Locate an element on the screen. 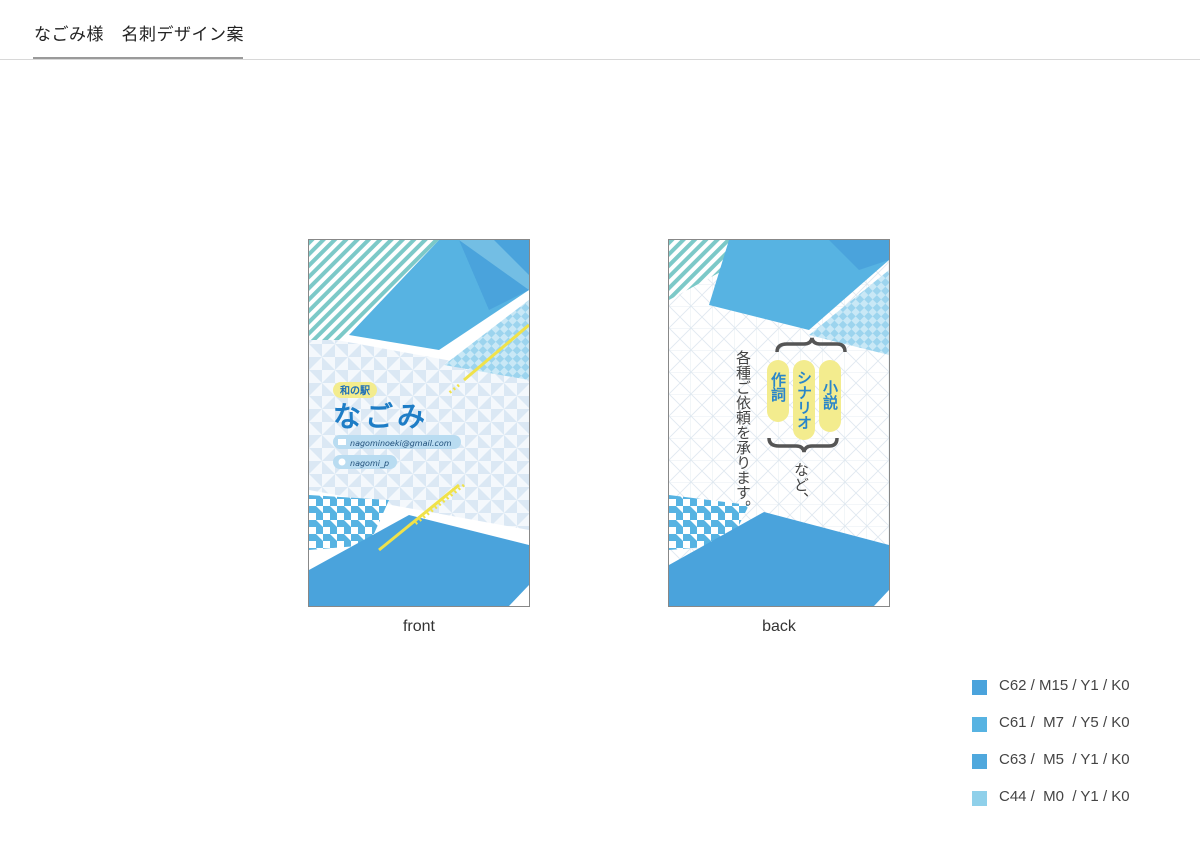 The width and height of the screenshot is (1200, 848). front-card-artwork: 和の駅 なごみ nagominoeki@gmail.com nagomi_p is located at coordinates (419, 423).